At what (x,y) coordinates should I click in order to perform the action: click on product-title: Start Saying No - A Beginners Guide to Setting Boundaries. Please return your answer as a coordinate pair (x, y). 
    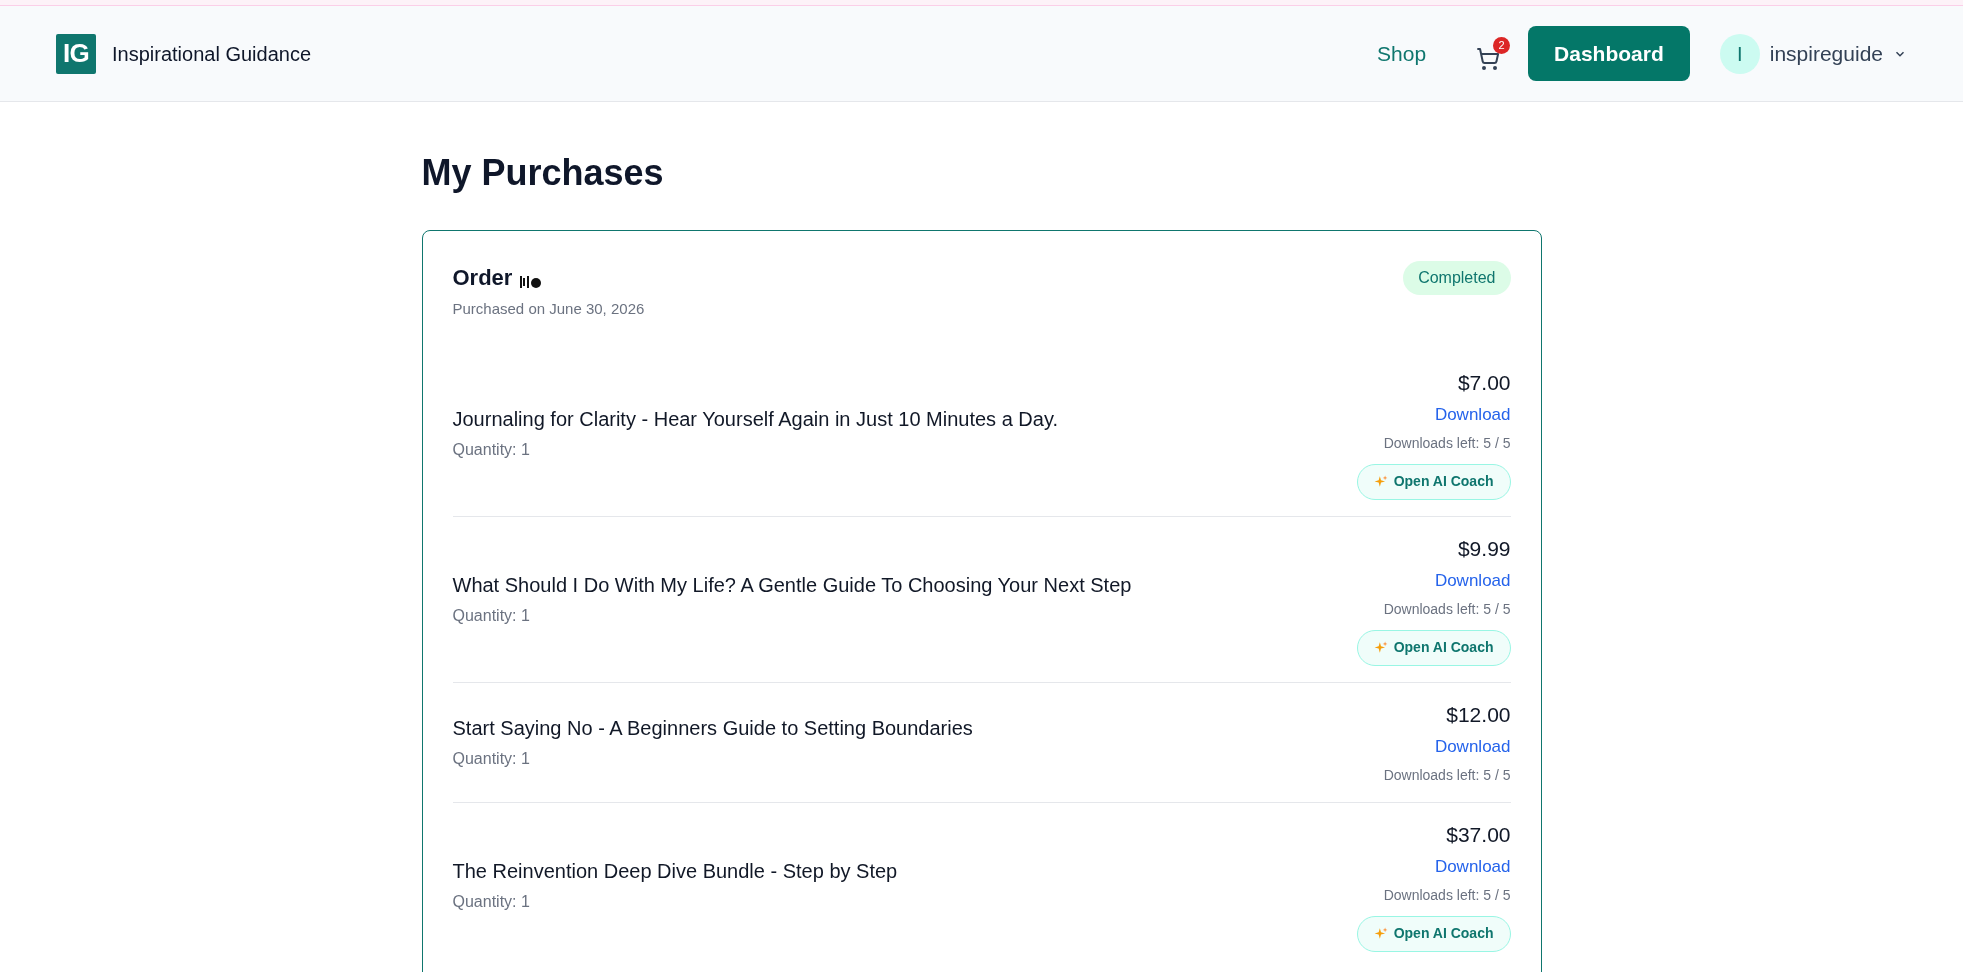
    Looking at the image, I should click on (712, 728).